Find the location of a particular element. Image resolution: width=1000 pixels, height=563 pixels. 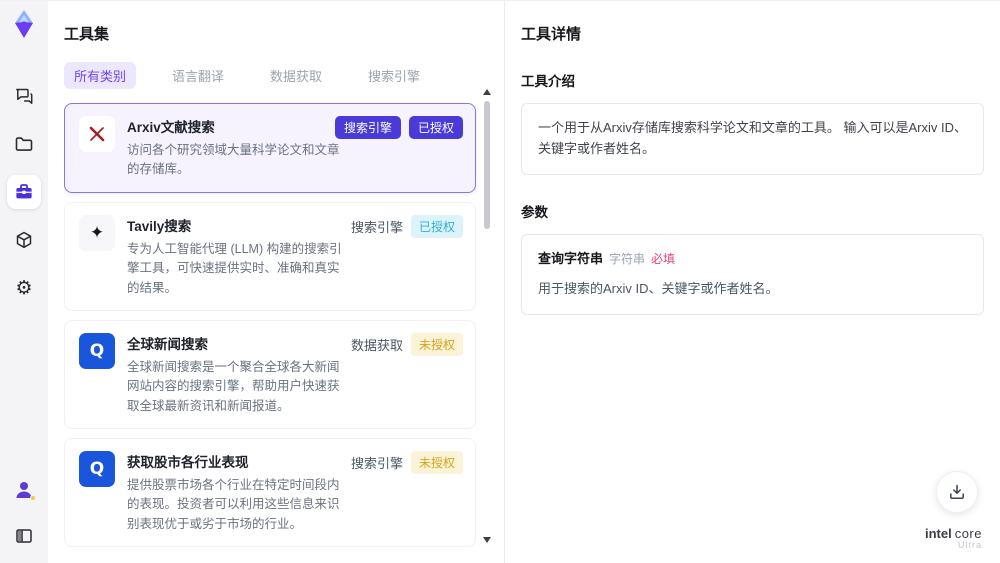

param-name: 查询字符串 is located at coordinates (571, 258).